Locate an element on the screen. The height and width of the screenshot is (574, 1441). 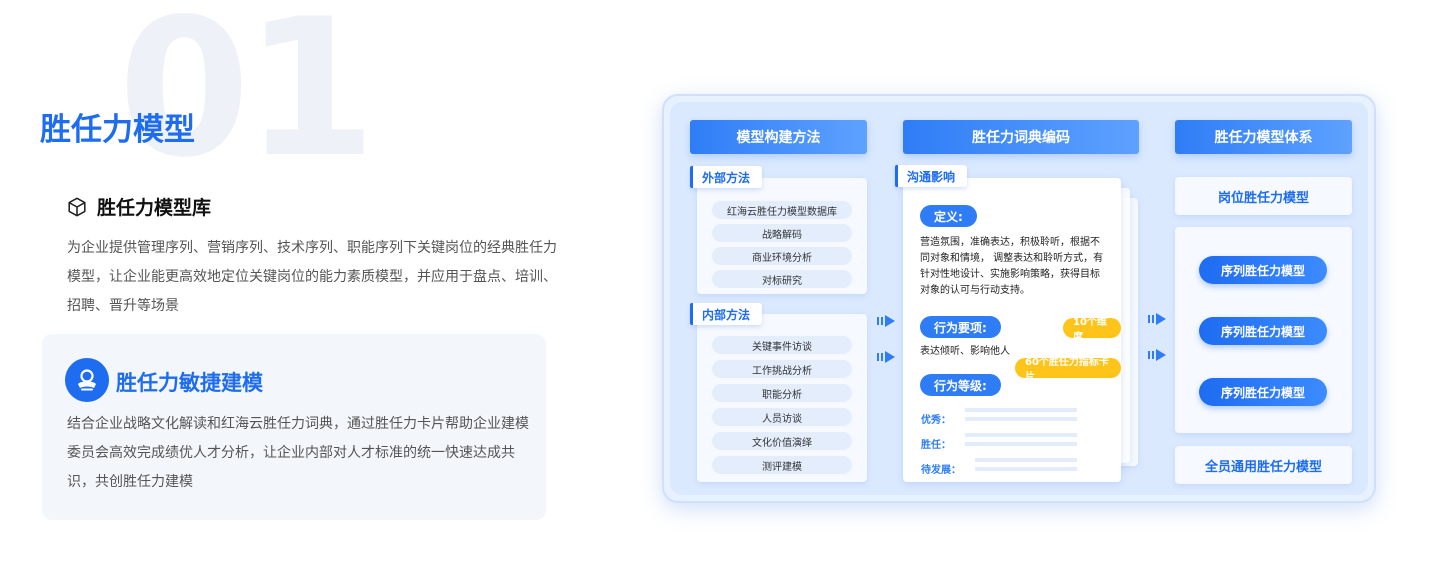
agile-icon-circle is located at coordinates (87, 380).